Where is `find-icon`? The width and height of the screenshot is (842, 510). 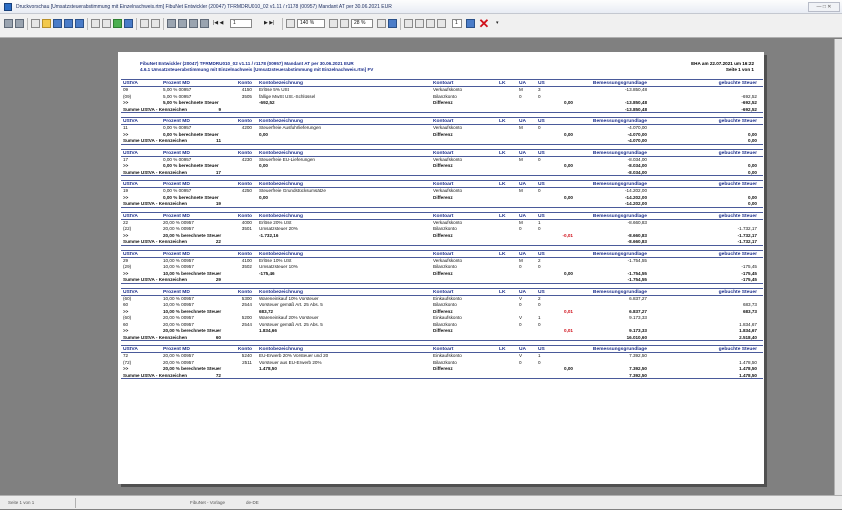 find-icon is located at coordinates (144, 23).